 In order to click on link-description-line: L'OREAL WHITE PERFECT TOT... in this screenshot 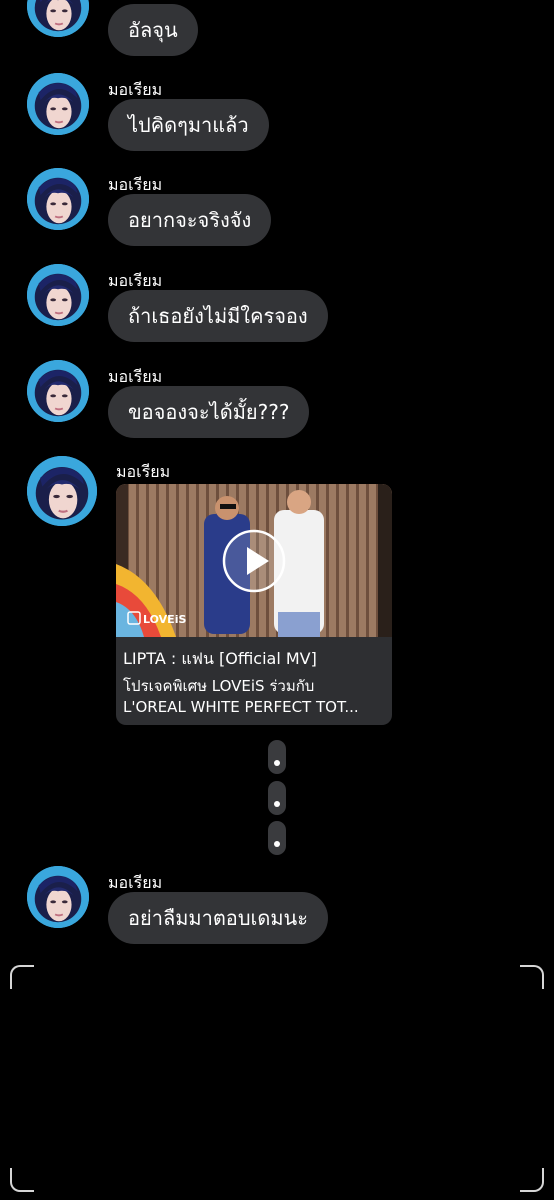, I will do `click(241, 707)`.